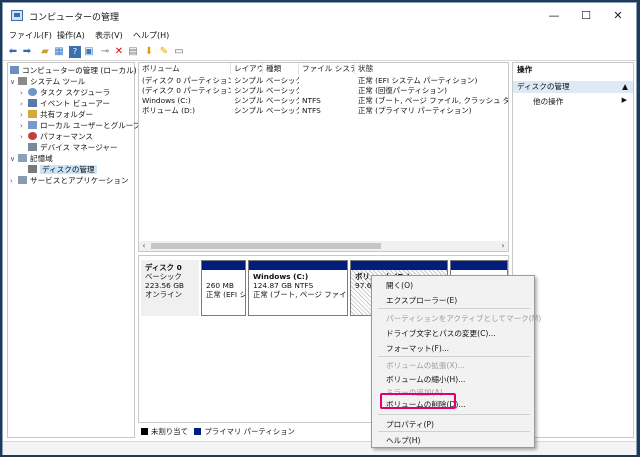 The image size is (640, 457). Describe the element at coordinates (56, 114) in the screenshot. I see `tree-node-shared-folders: › 共有フォルダー` at that location.